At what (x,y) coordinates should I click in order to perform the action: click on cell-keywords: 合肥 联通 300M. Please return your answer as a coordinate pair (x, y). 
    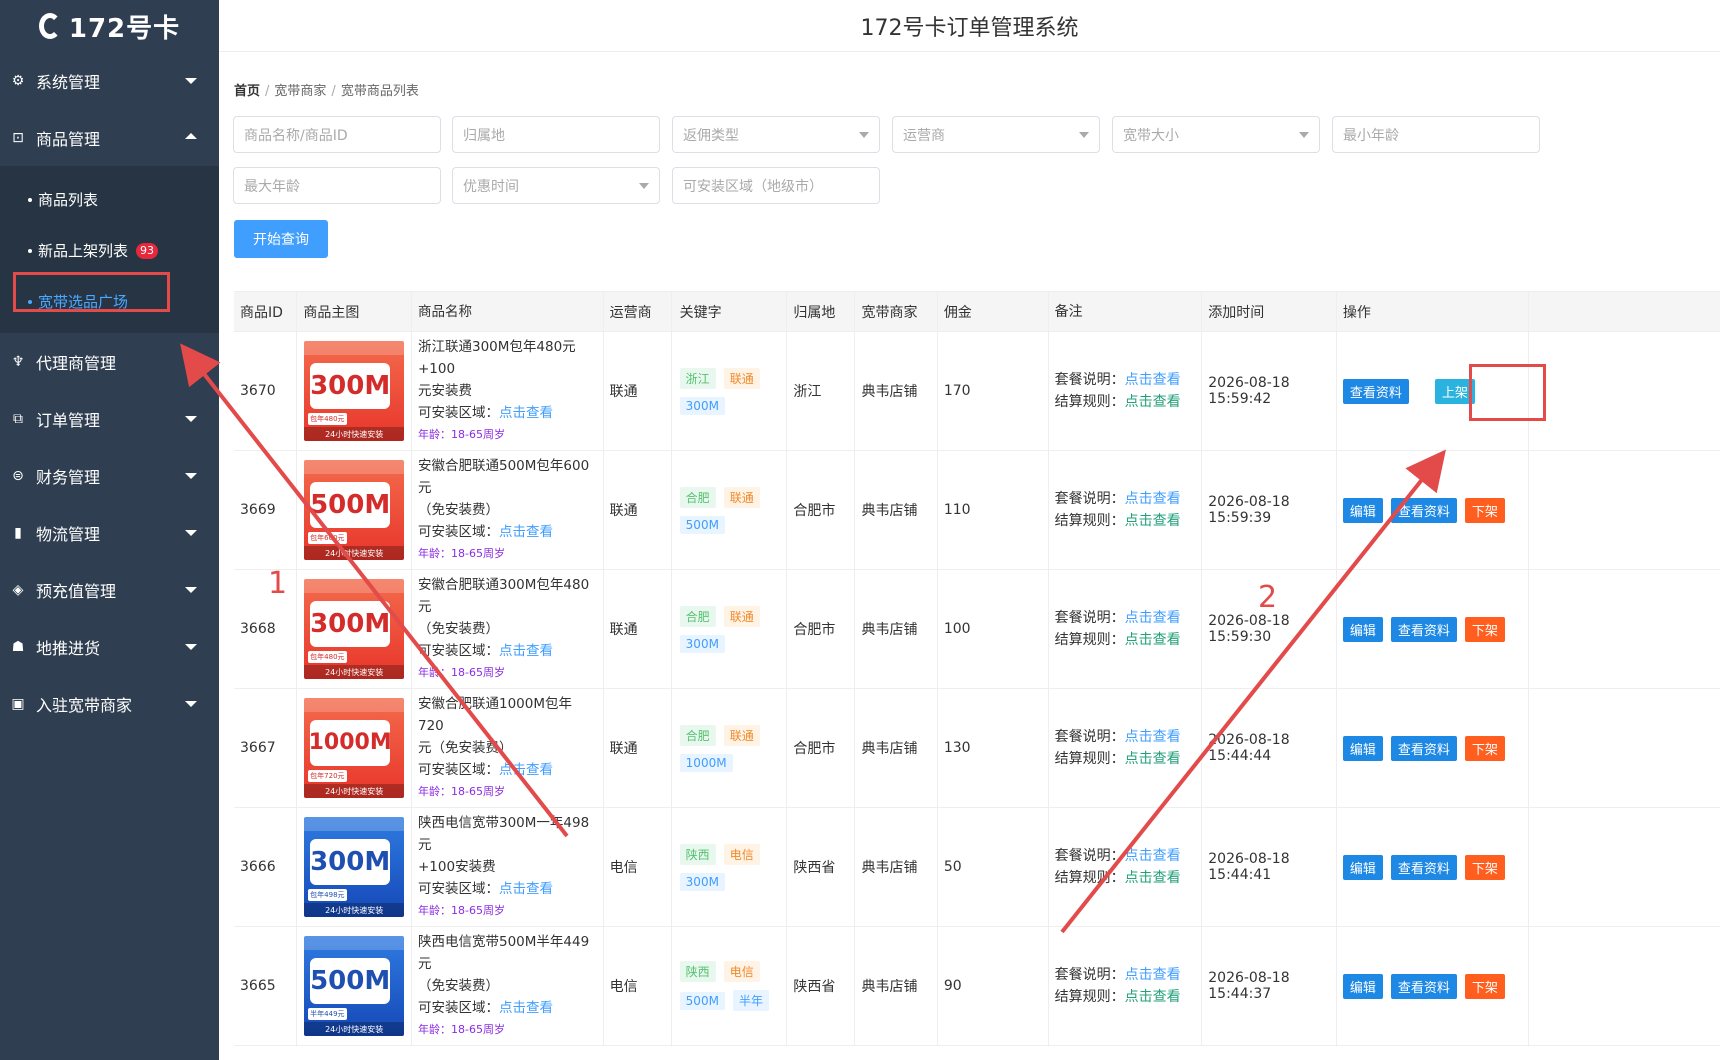
    Looking at the image, I should click on (730, 629).